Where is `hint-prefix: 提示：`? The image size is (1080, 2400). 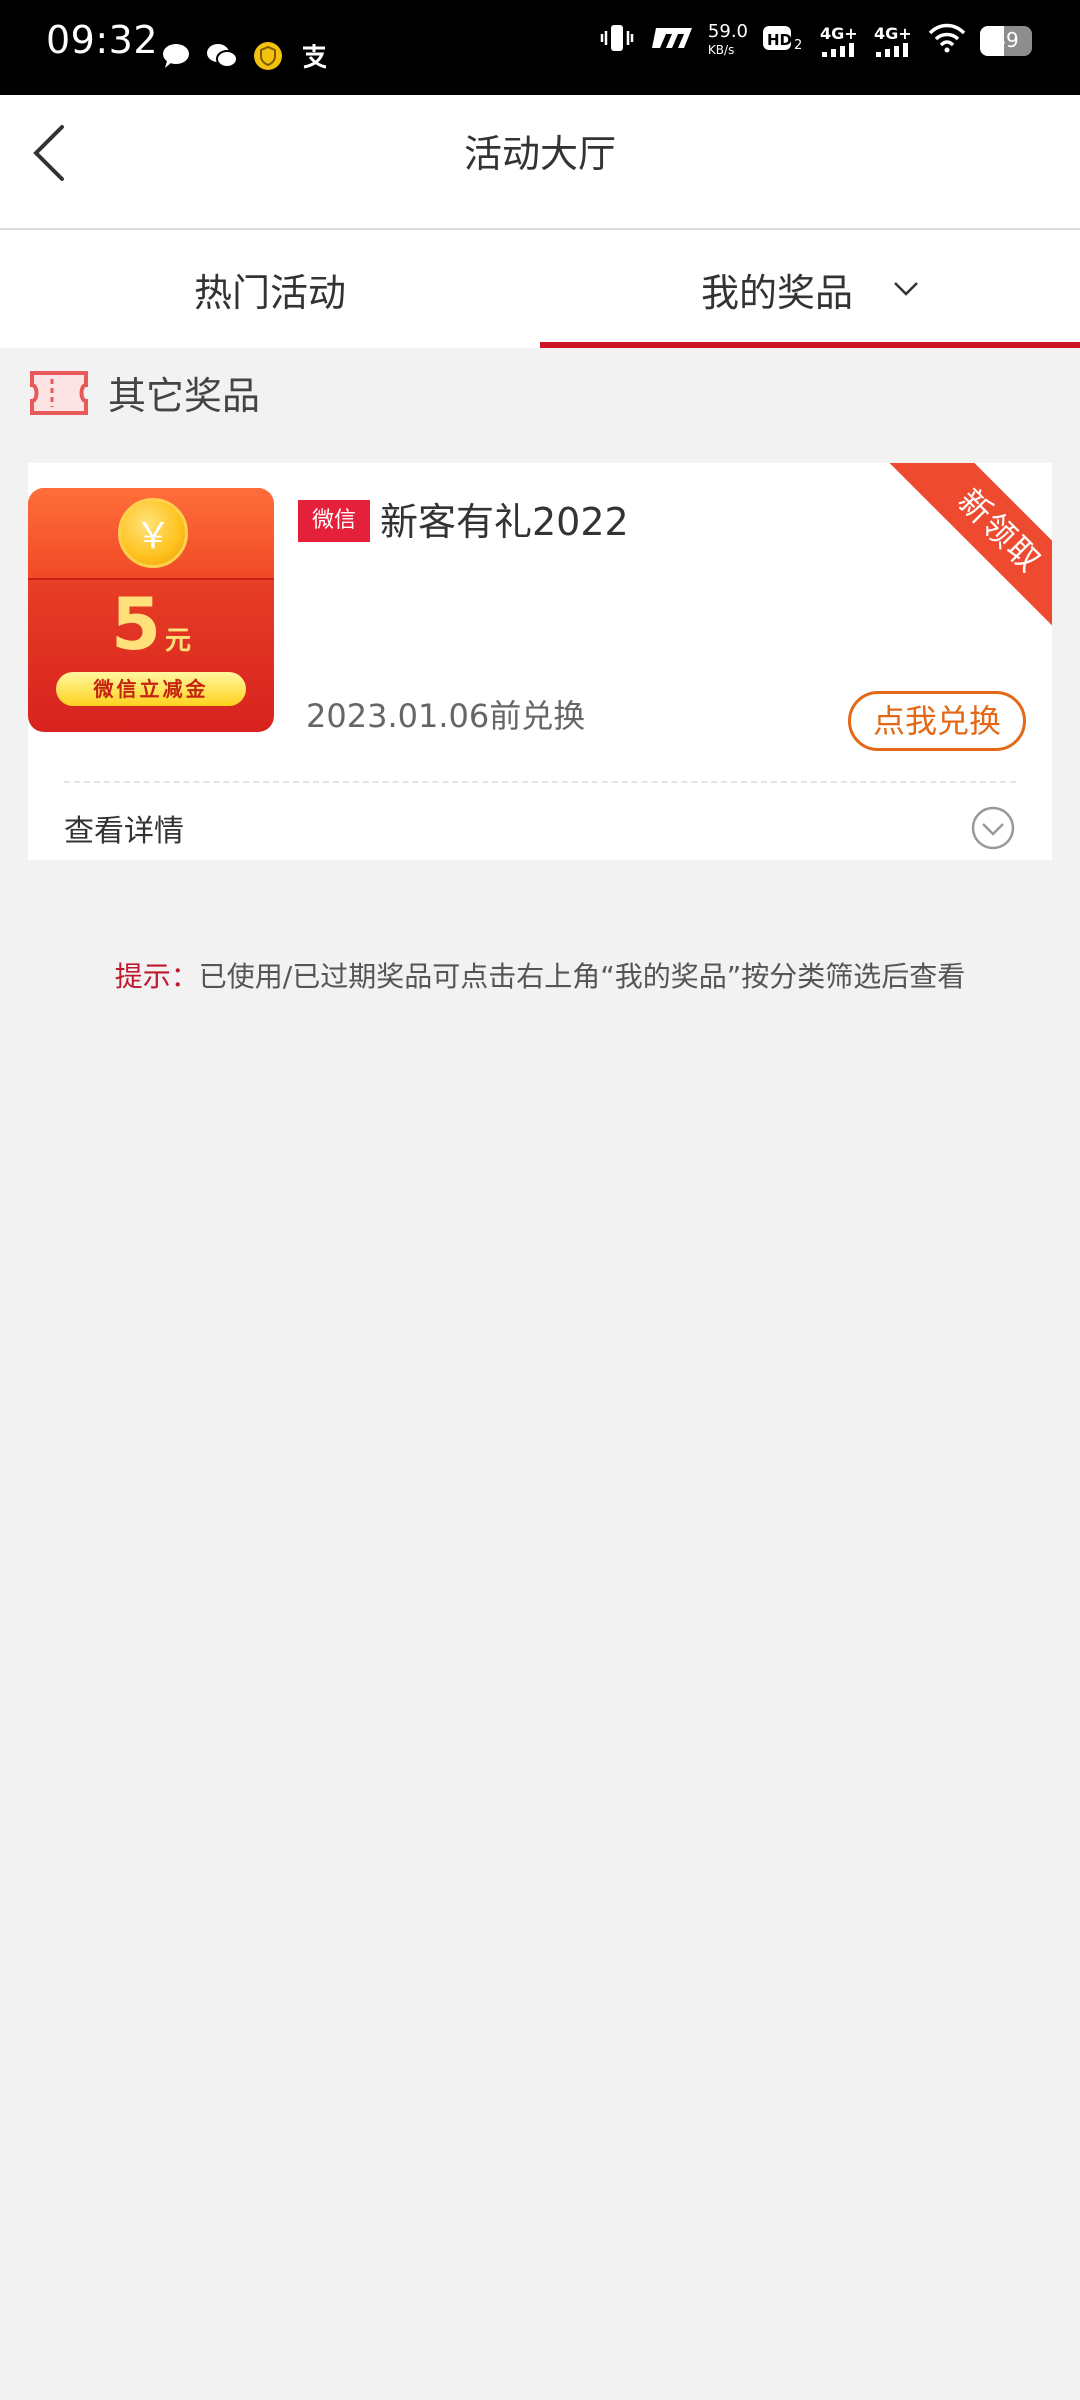 hint-prefix: 提示： is located at coordinates (156, 976).